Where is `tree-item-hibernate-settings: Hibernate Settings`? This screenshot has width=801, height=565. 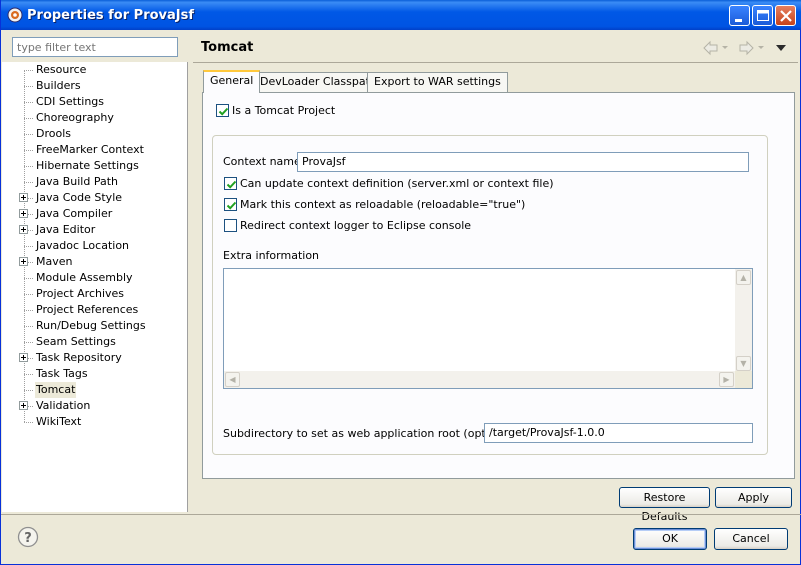 tree-item-hibernate-settings: Hibernate Settings is located at coordinates (94, 166).